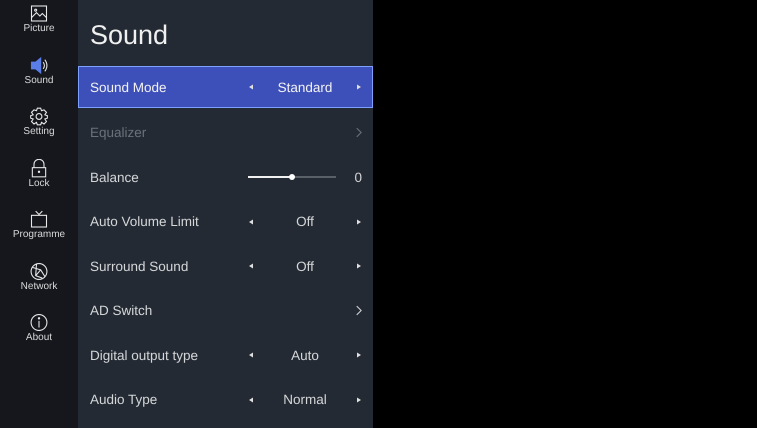 Image resolution: width=757 pixels, height=428 pixels. What do you see at coordinates (39, 286) in the screenshot?
I see `sidebar-item: Network` at bounding box center [39, 286].